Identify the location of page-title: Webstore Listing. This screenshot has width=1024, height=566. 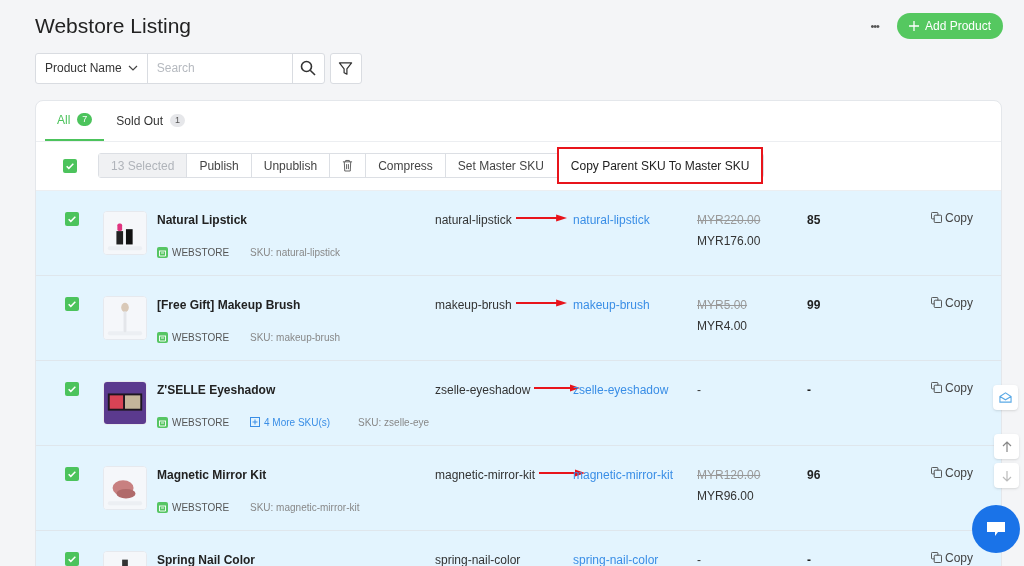
(113, 26).